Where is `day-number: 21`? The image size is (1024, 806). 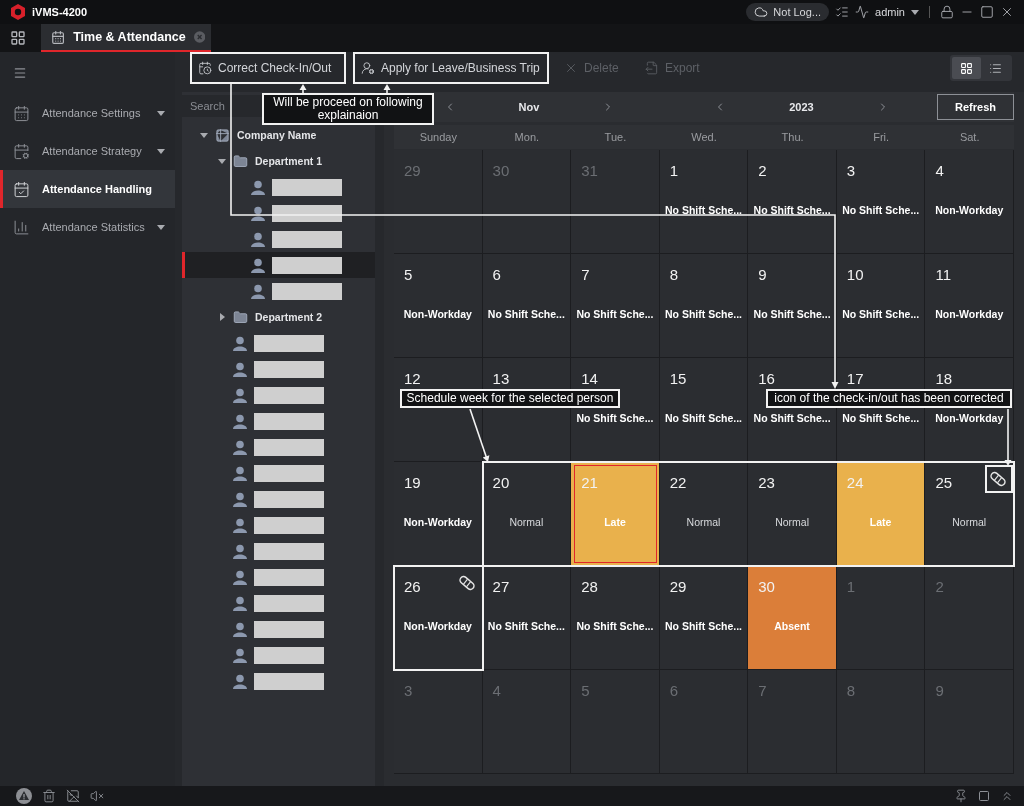
day-number: 21 is located at coordinates (589, 483).